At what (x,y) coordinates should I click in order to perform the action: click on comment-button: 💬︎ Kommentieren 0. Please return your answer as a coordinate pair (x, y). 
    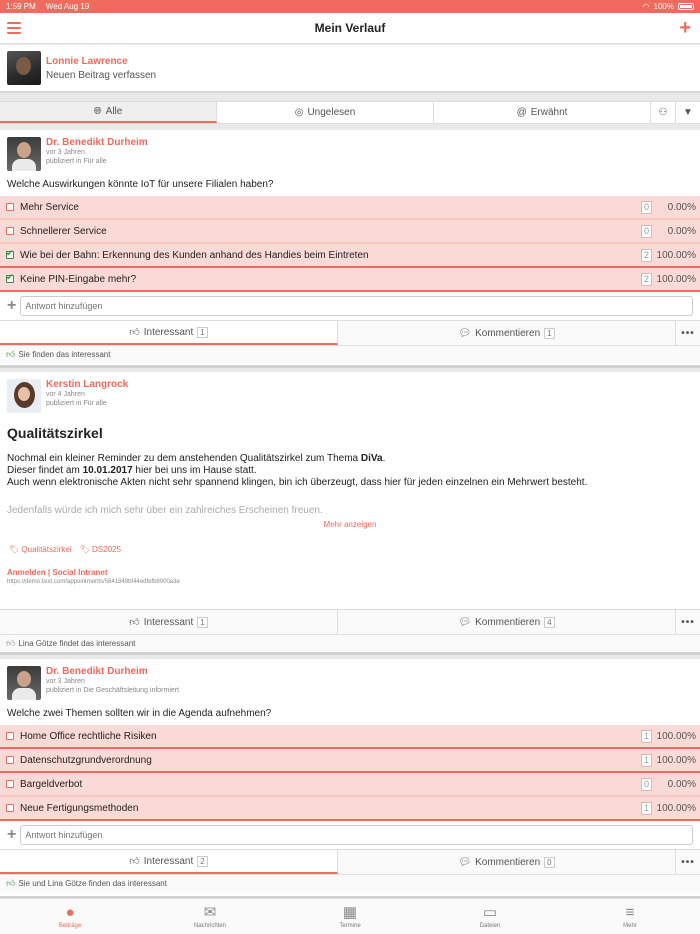
    Looking at the image, I should click on (507, 862).